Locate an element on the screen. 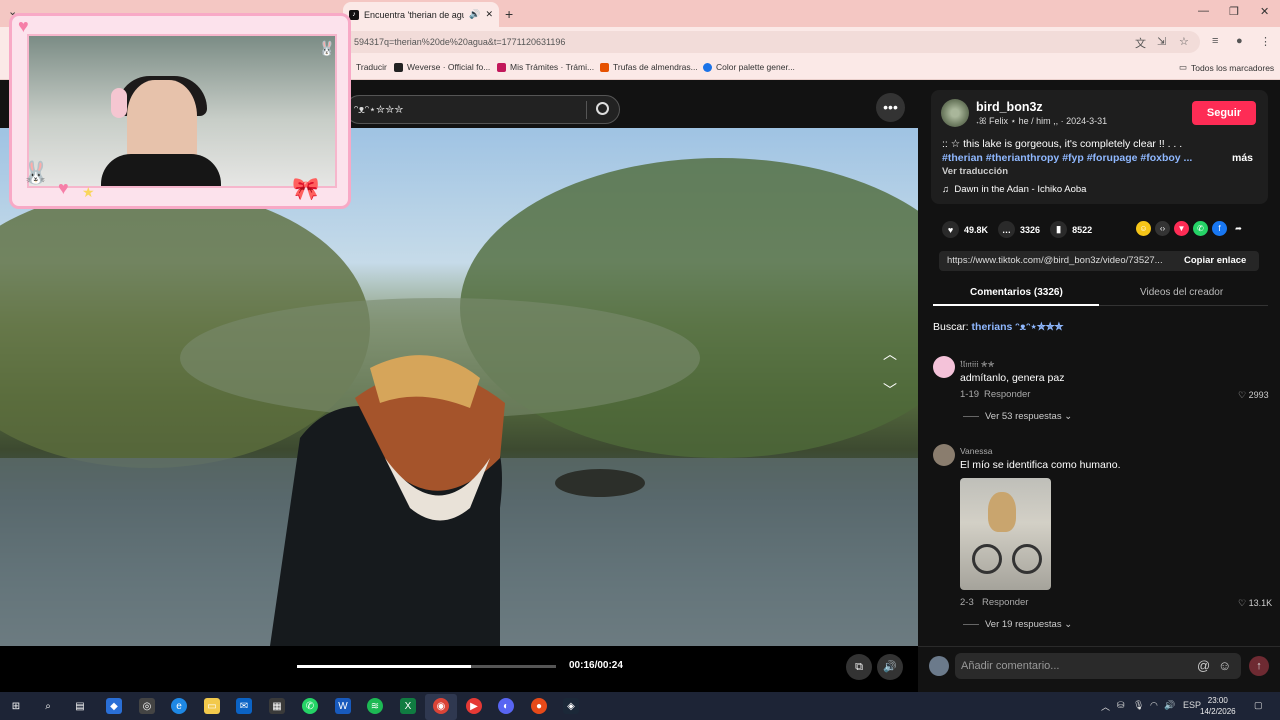  file-explorer-icon: ▭ is located at coordinates (212, 706).